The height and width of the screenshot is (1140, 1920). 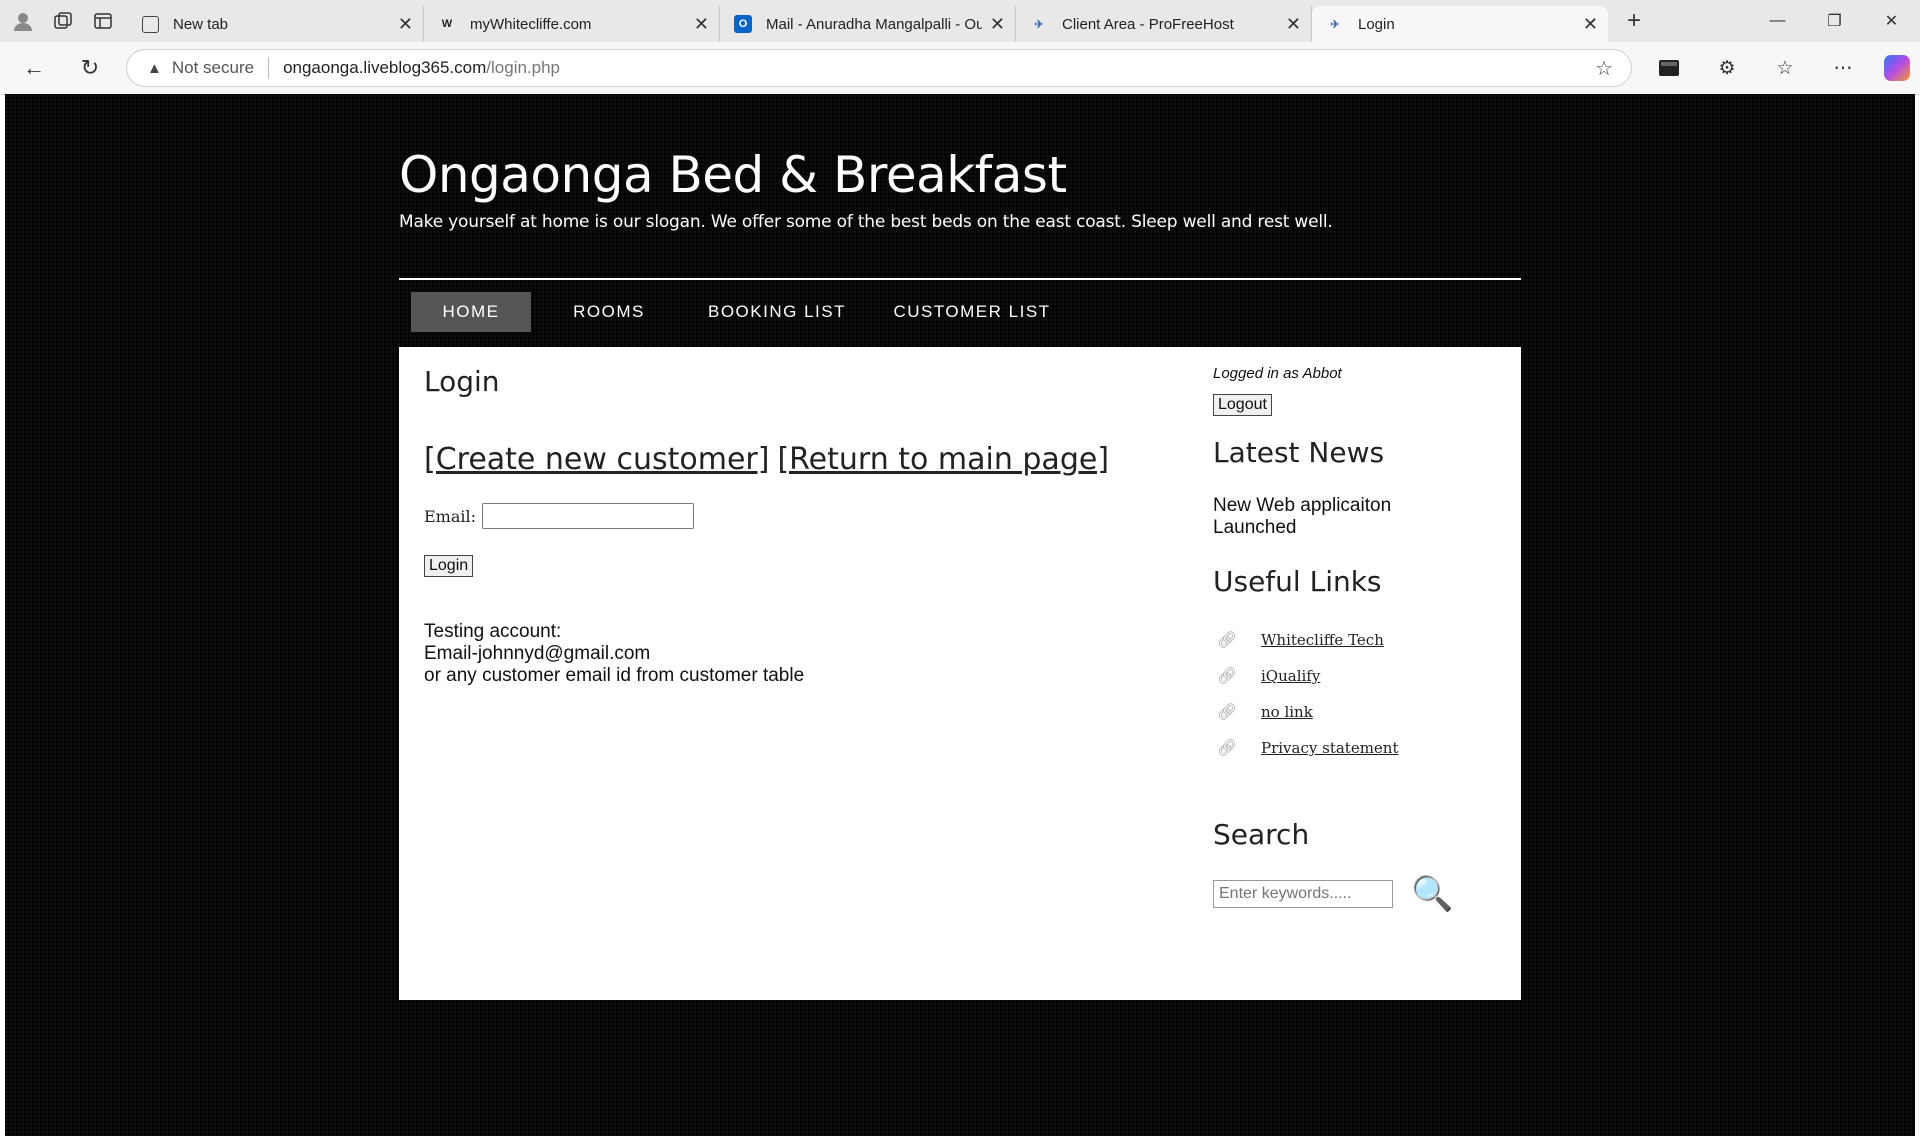 I want to click on outlook-icon: O, so click(x=743, y=24).